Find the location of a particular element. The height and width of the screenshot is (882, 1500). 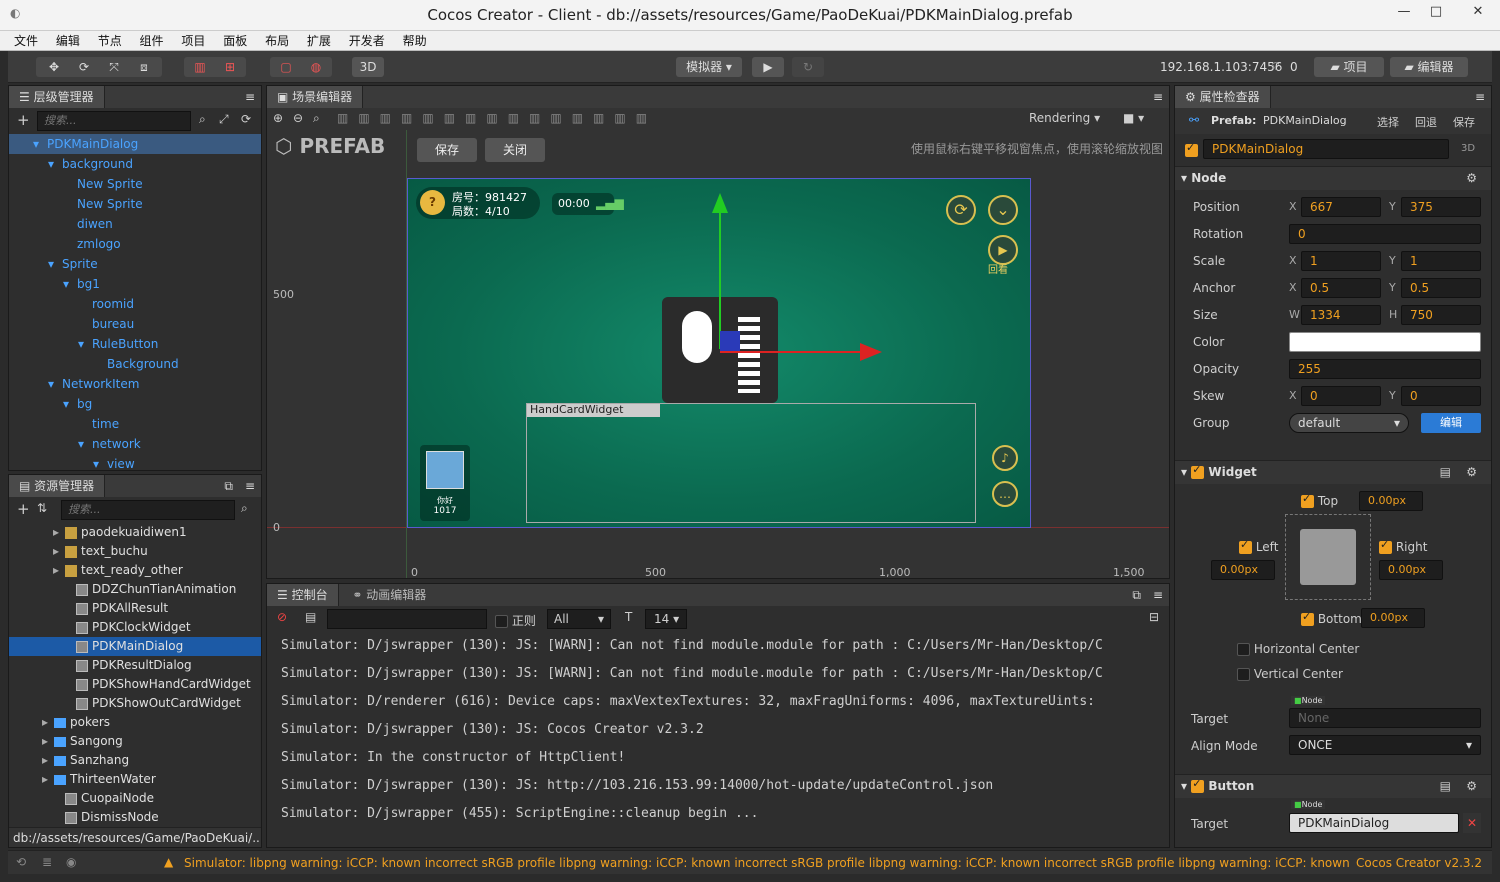

rule-help-icon: ? is located at coordinates (432, 202).